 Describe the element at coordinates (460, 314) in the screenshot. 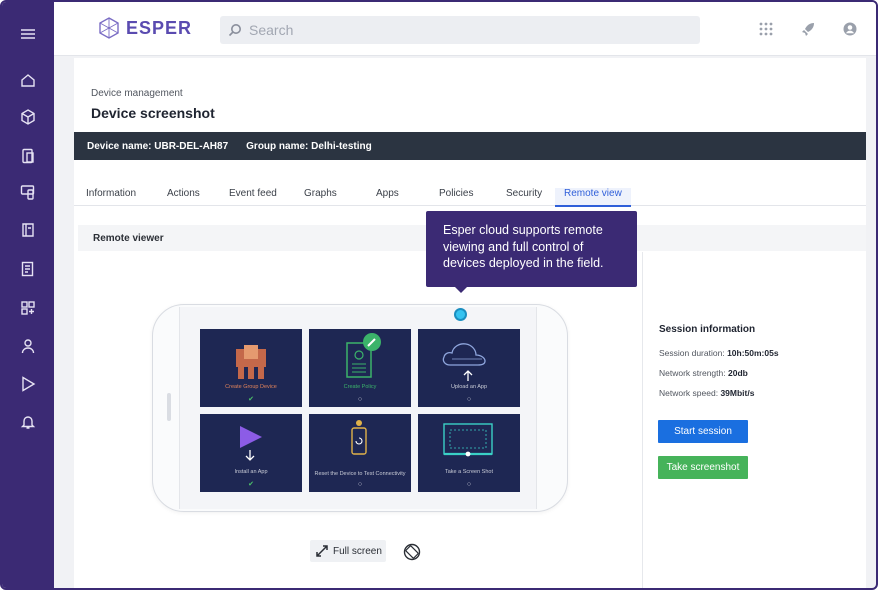

I see `touch-point-indicator` at that location.